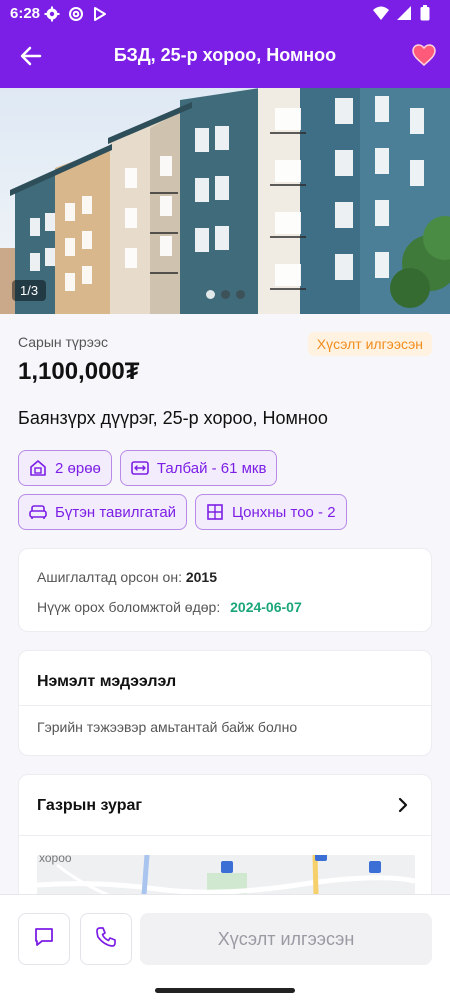  I want to click on sofa-icon, so click(38, 512).